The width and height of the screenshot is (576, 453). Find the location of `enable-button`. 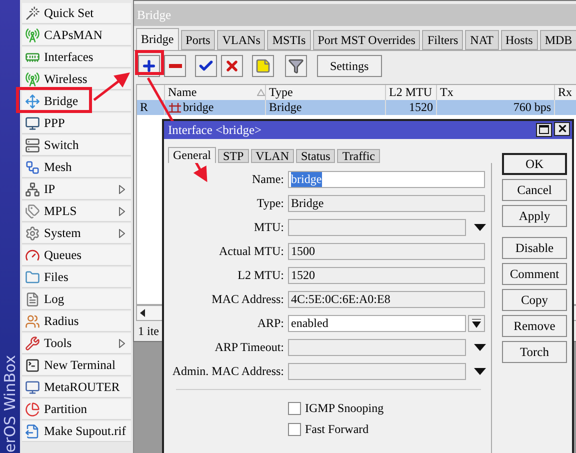

enable-button is located at coordinates (206, 66).